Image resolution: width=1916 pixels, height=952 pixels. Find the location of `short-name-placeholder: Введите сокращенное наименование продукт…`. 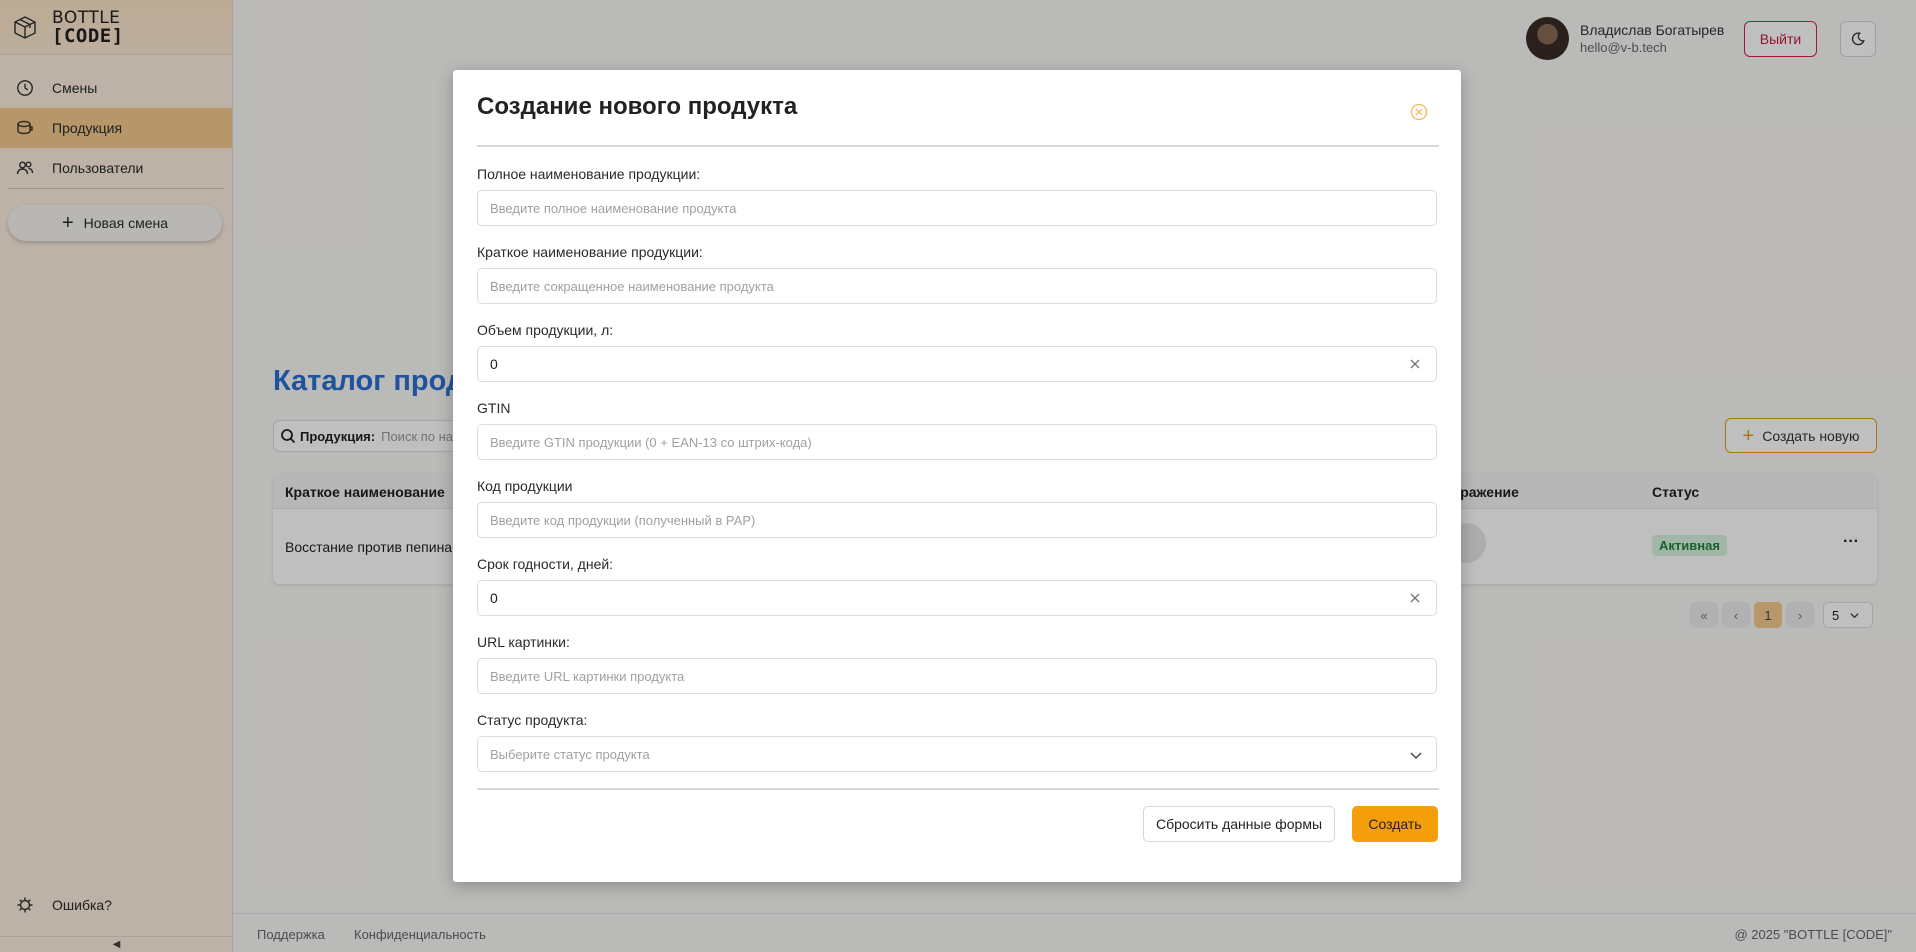

short-name-placeholder: Введите сокращенное наименование продукт… is located at coordinates (632, 286).